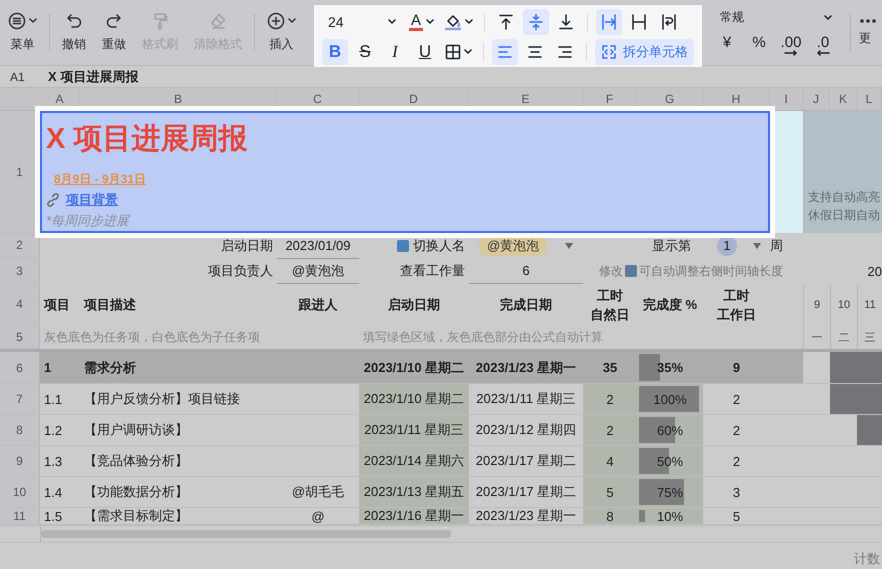  I want to click on weekday-label: 三, so click(869, 337).